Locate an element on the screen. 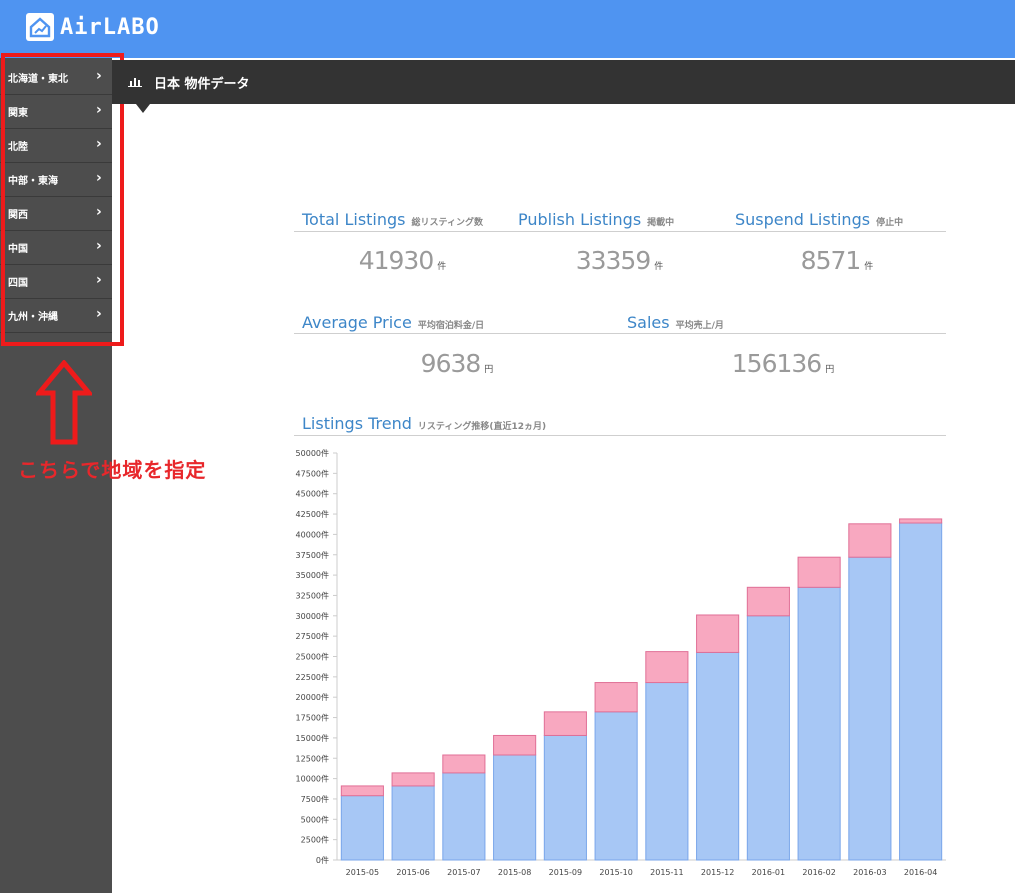 This screenshot has height=893, width=1015. x-tick-label: 2015-09 is located at coordinates (565, 872).